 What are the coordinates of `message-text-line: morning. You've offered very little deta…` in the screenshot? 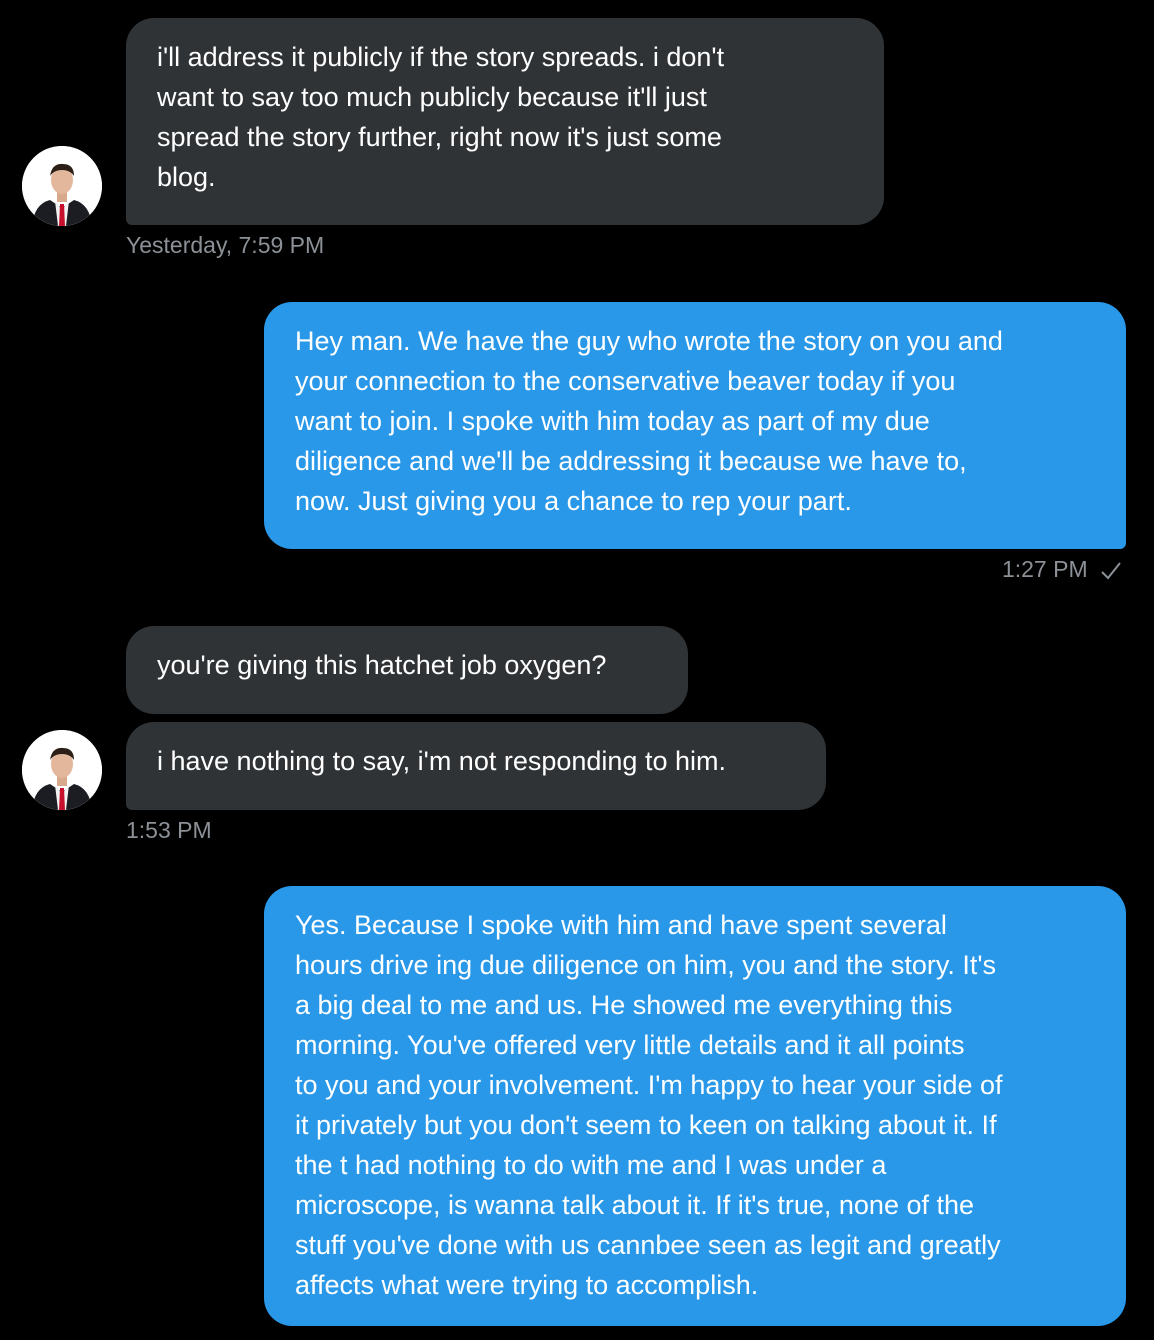 It's located at (630, 1045).